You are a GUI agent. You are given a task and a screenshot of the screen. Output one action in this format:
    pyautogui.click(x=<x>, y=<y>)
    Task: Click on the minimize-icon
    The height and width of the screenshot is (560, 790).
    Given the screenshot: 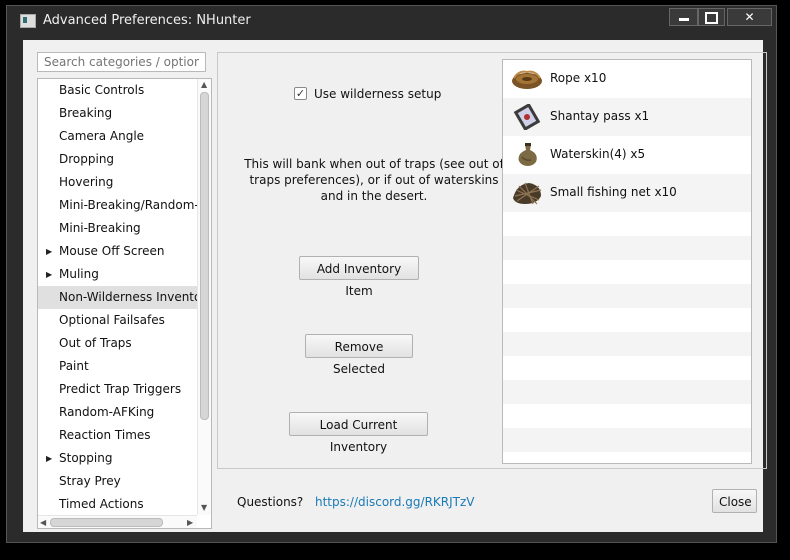 What is the action you would take?
    pyautogui.click(x=683, y=19)
    